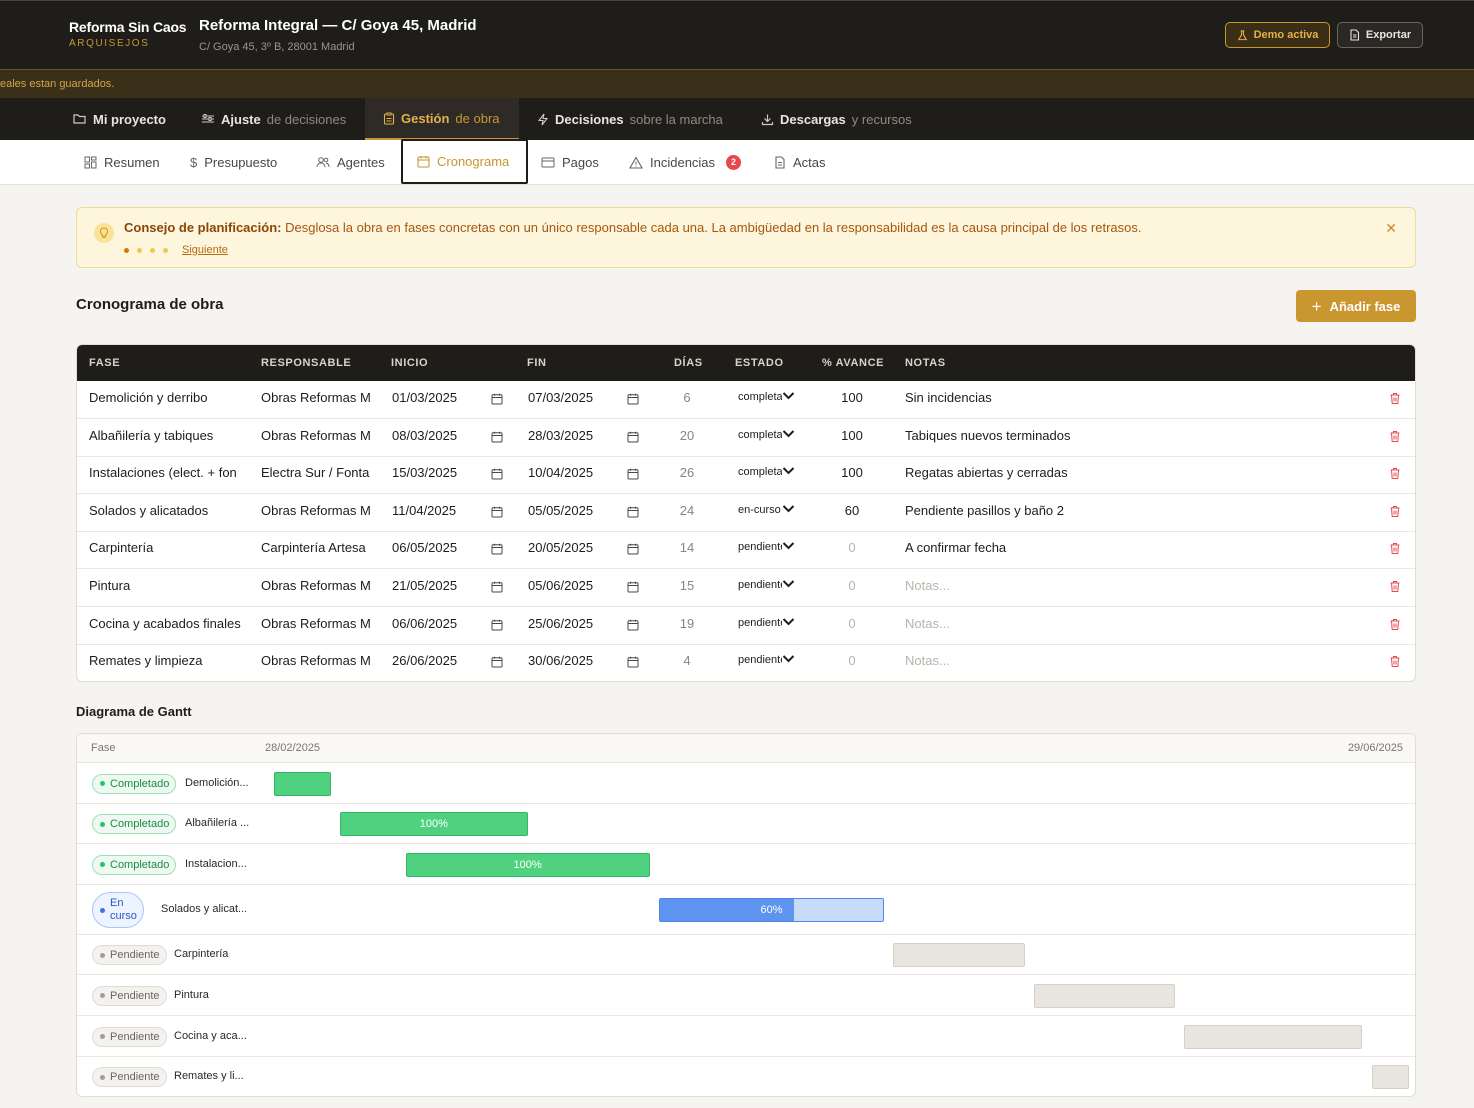  What do you see at coordinates (122, 162) in the screenshot?
I see `tab-resumen: Resumen` at bounding box center [122, 162].